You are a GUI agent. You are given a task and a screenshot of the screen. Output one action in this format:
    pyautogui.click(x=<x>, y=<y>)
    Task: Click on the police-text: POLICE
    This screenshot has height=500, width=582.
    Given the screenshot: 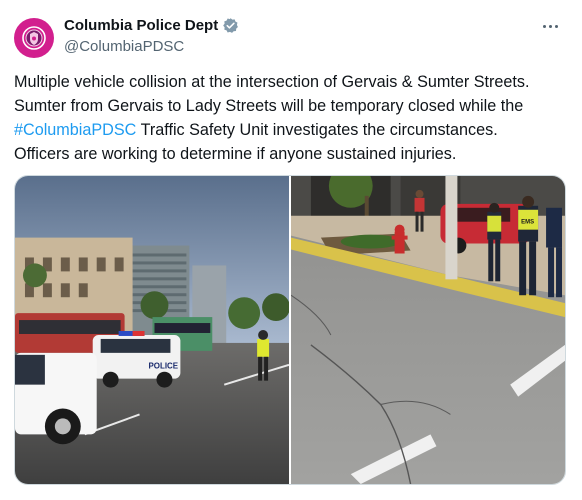 What is the action you would take?
    pyautogui.click(x=164, y=366)
    